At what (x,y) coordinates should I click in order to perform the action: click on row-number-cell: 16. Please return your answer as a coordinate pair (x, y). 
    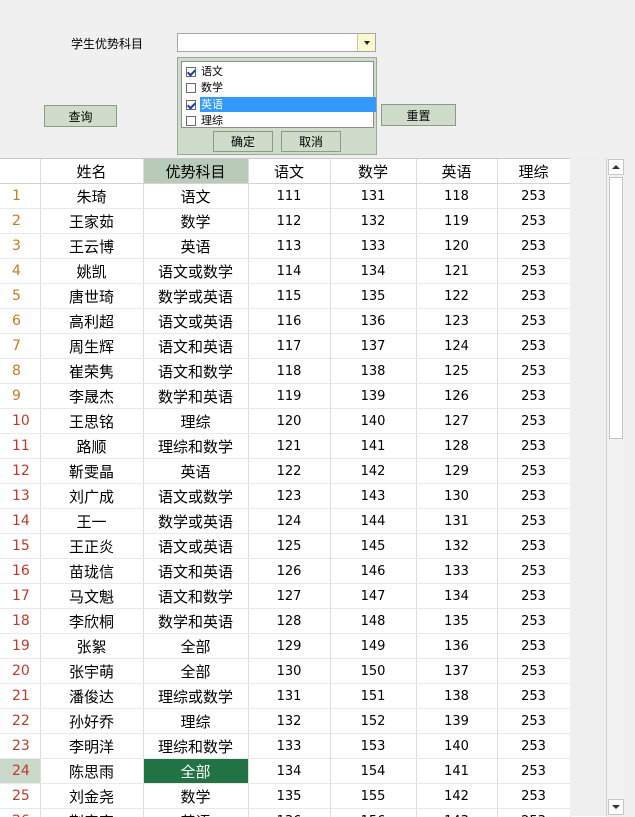
    Looking at the image, I should click on (20, 571).